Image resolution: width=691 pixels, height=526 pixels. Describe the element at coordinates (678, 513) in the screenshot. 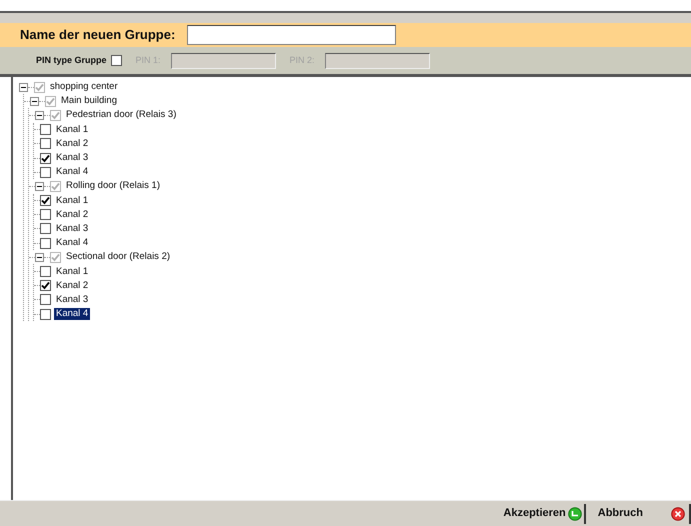

I see `close-icon` at that location.